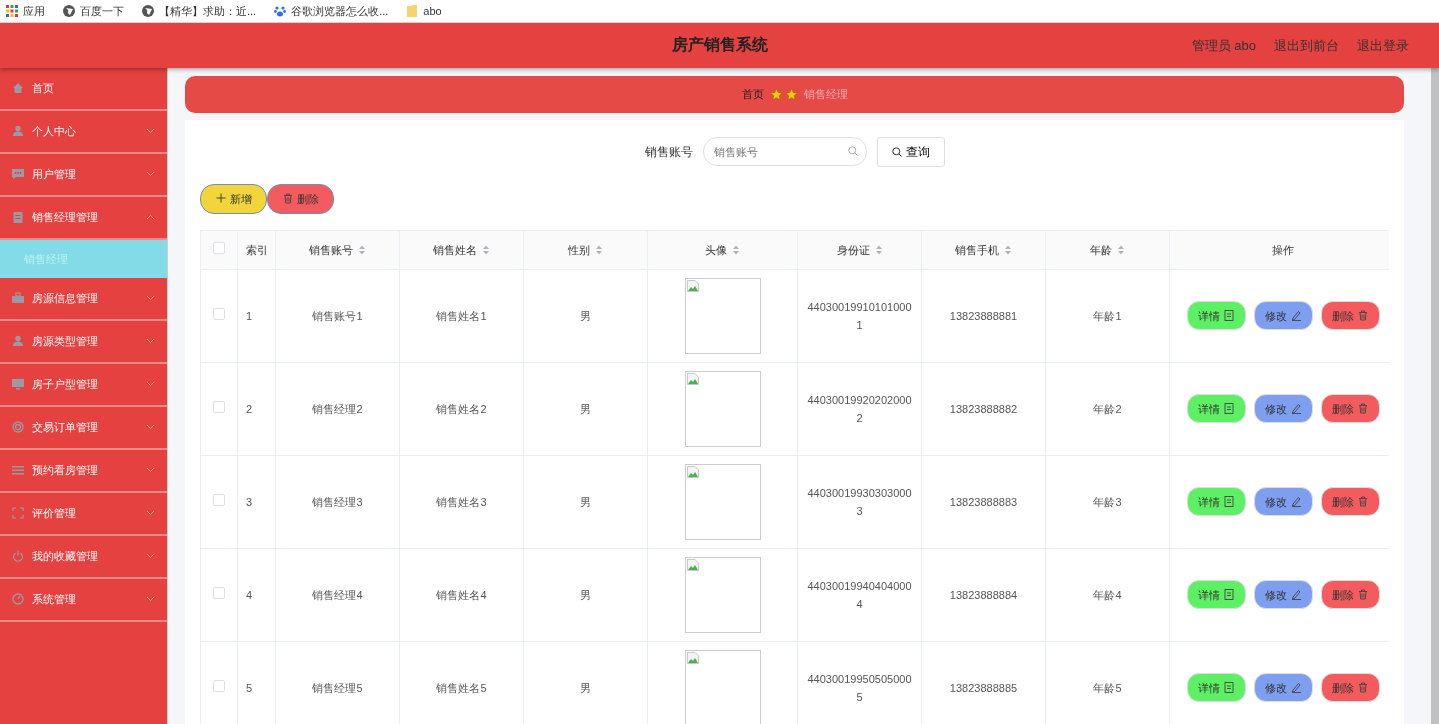 Image resolution: width=1439 pixels, height=724 pixels. What do you see at coordinates (716, 250) in the screenshot?
I see `column-header: 头像` at bounding box center [716, 250].